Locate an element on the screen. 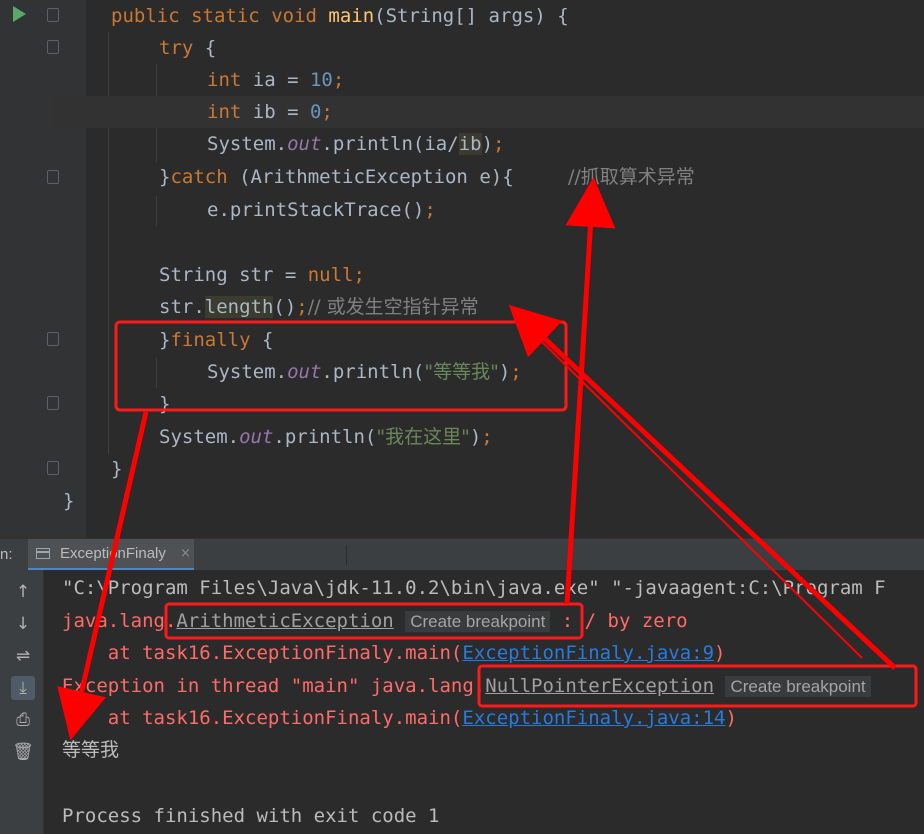 This screenshot has width=924, height=834. call-parens: () is located at coordinates (285, 307).